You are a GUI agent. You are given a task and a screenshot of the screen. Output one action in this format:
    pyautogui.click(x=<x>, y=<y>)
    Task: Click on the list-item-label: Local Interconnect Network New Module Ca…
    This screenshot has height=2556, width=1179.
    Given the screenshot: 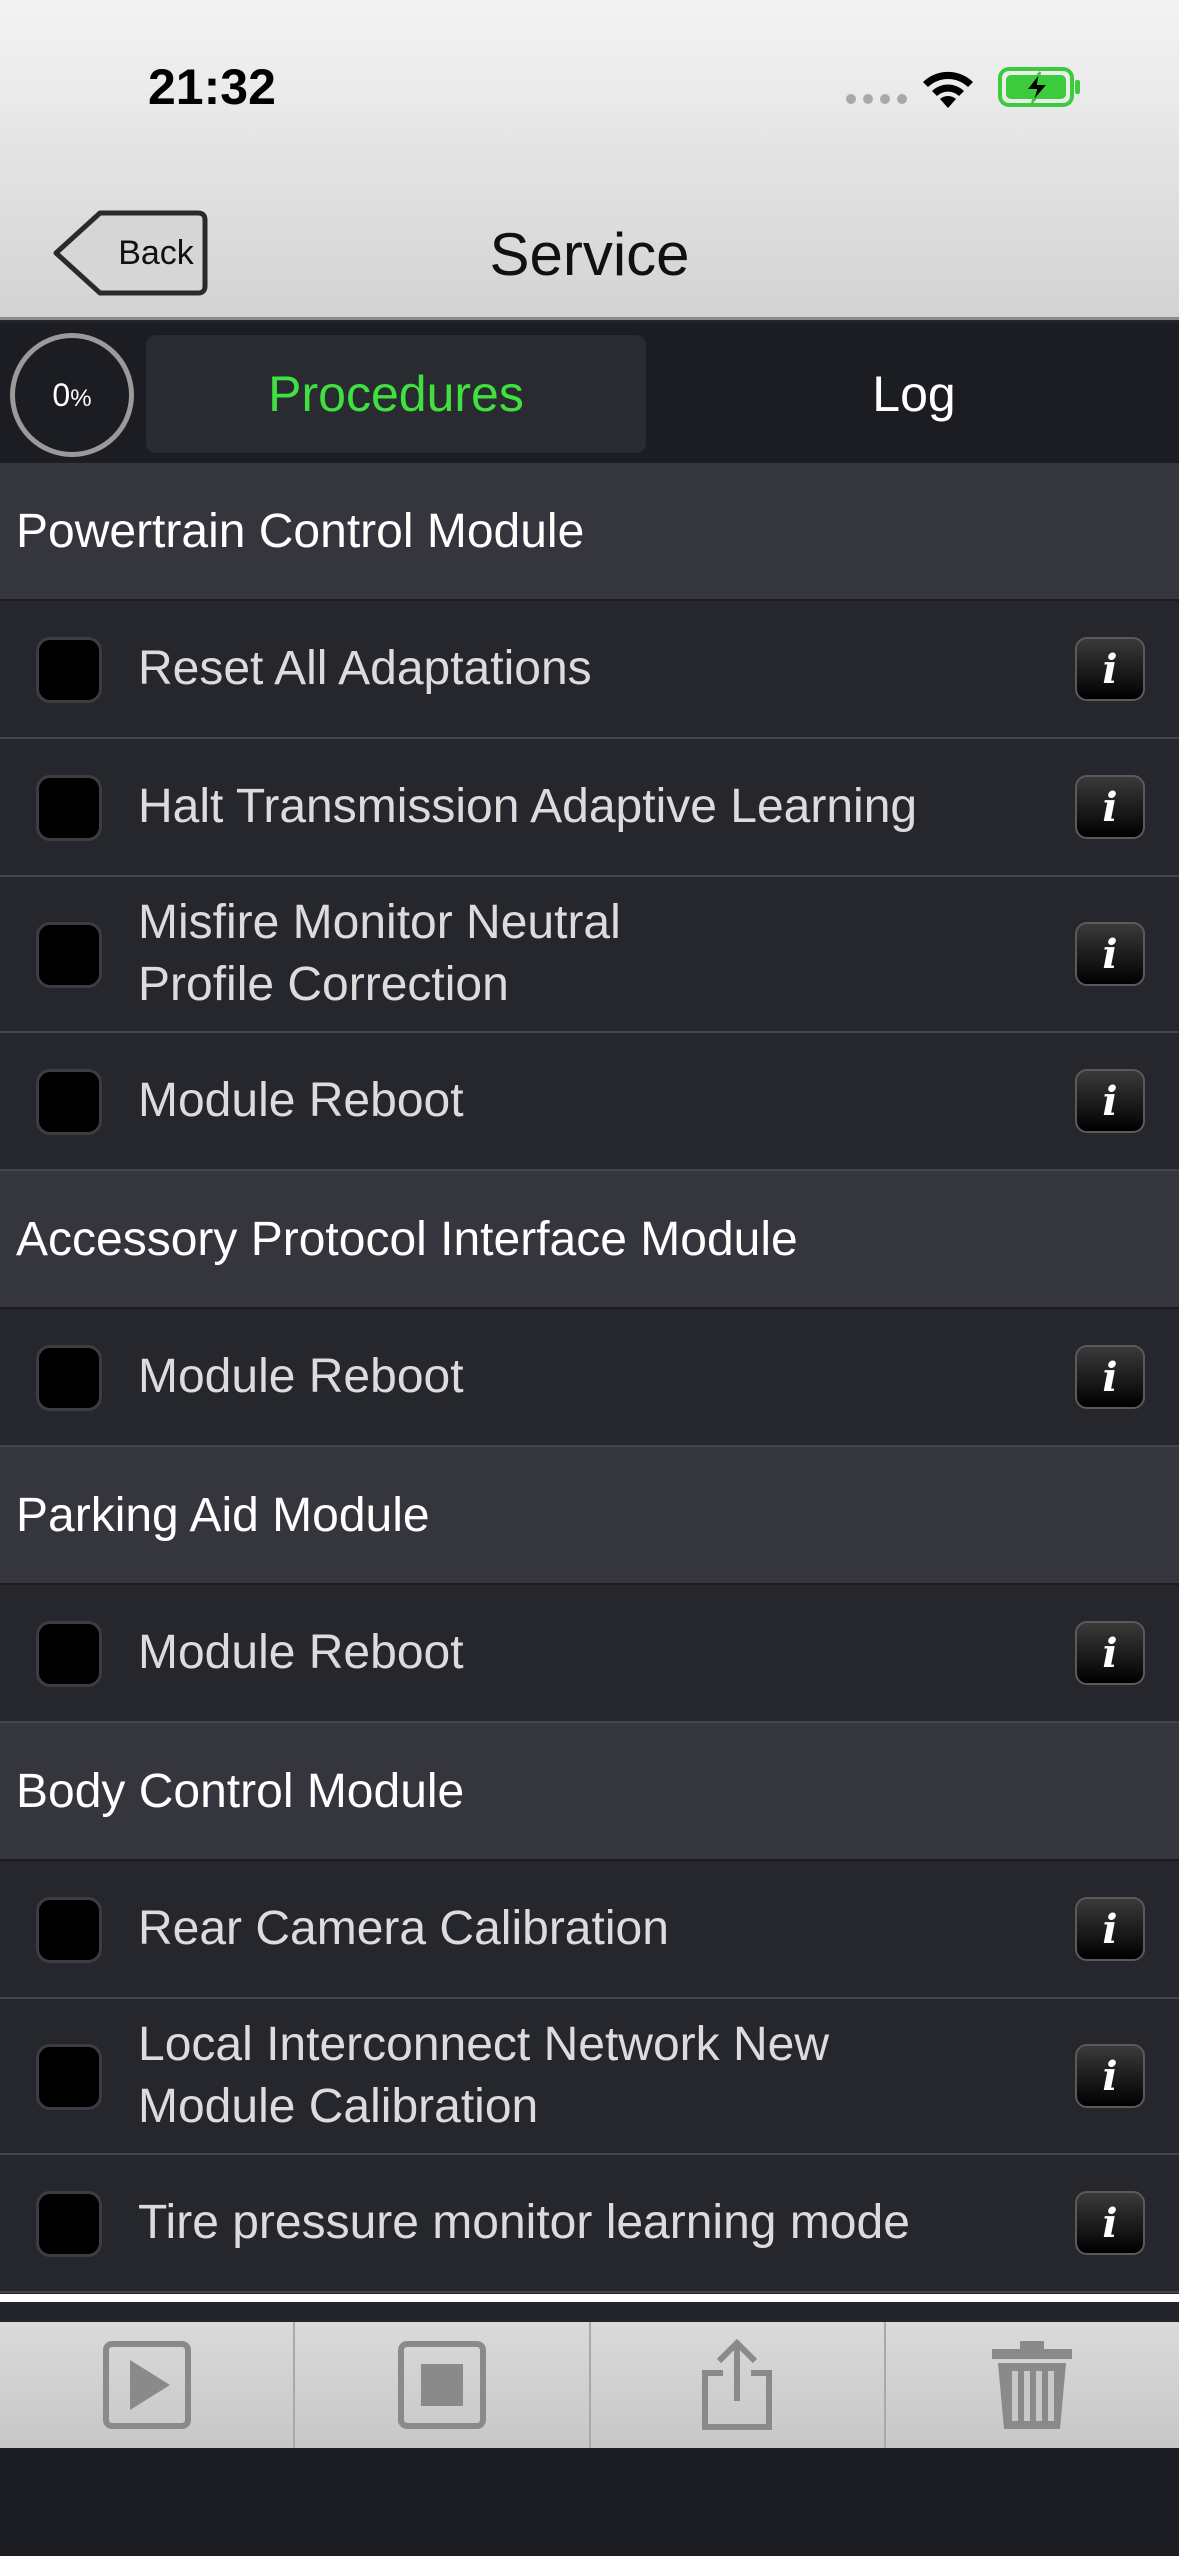 What is the action you would take?
    pyautogui.click(x=483, y=2075)
    